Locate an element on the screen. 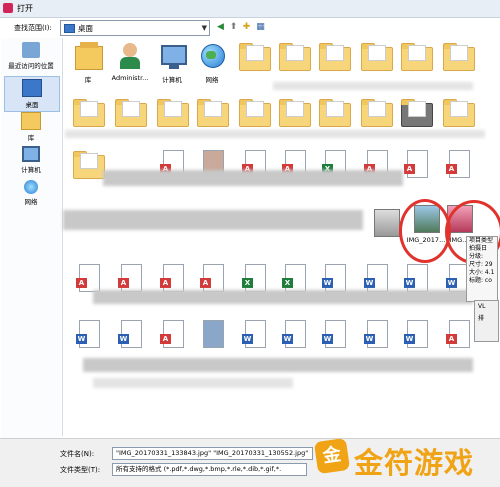 This screenshot has width=500, height=487. file-item-label: 网络 is located at coordinates (212, 80).